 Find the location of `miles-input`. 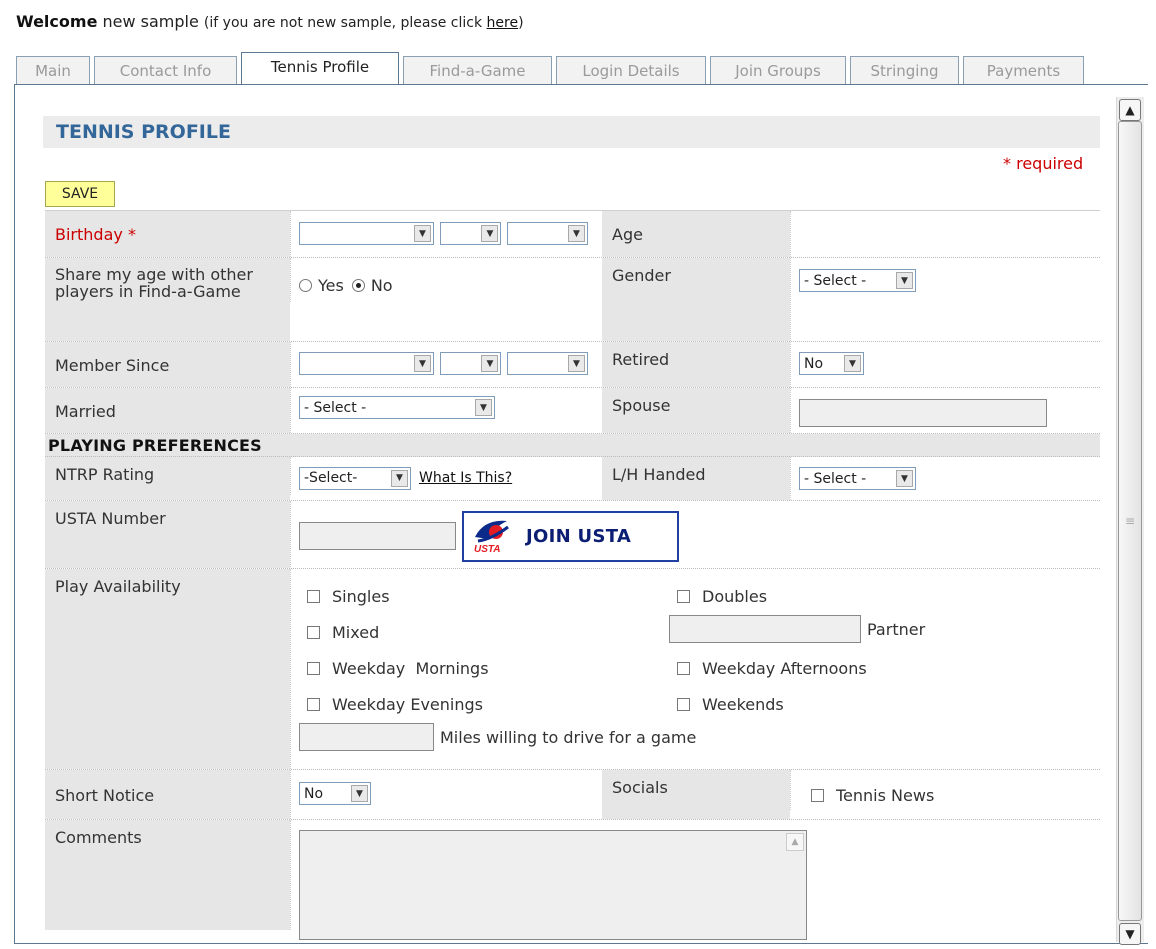

miles-input is located at coordinates (366, 737).